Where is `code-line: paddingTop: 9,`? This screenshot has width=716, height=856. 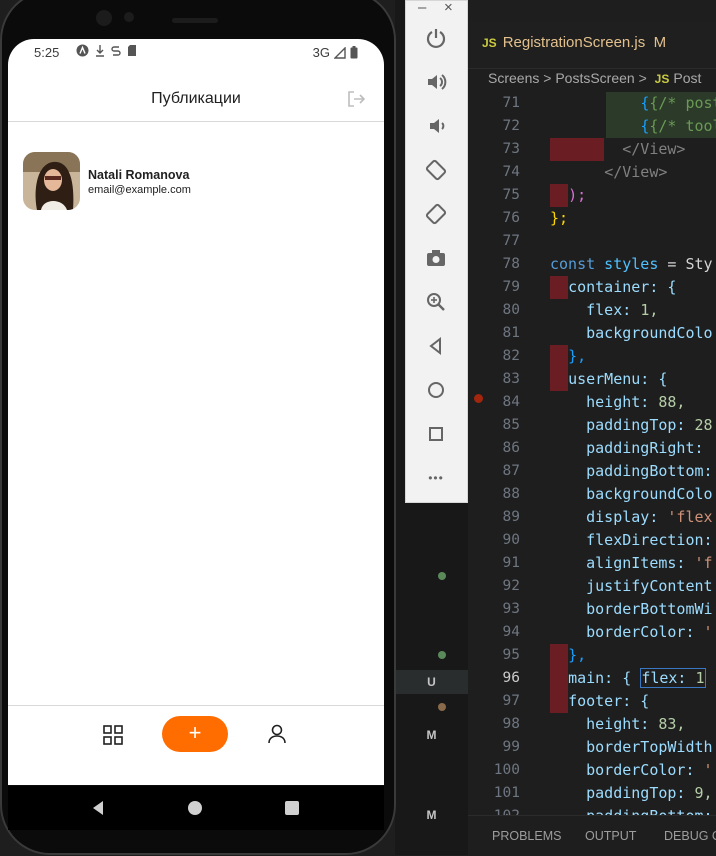 code-line: paddingTop: 9, is located at coordinates (633, 793).